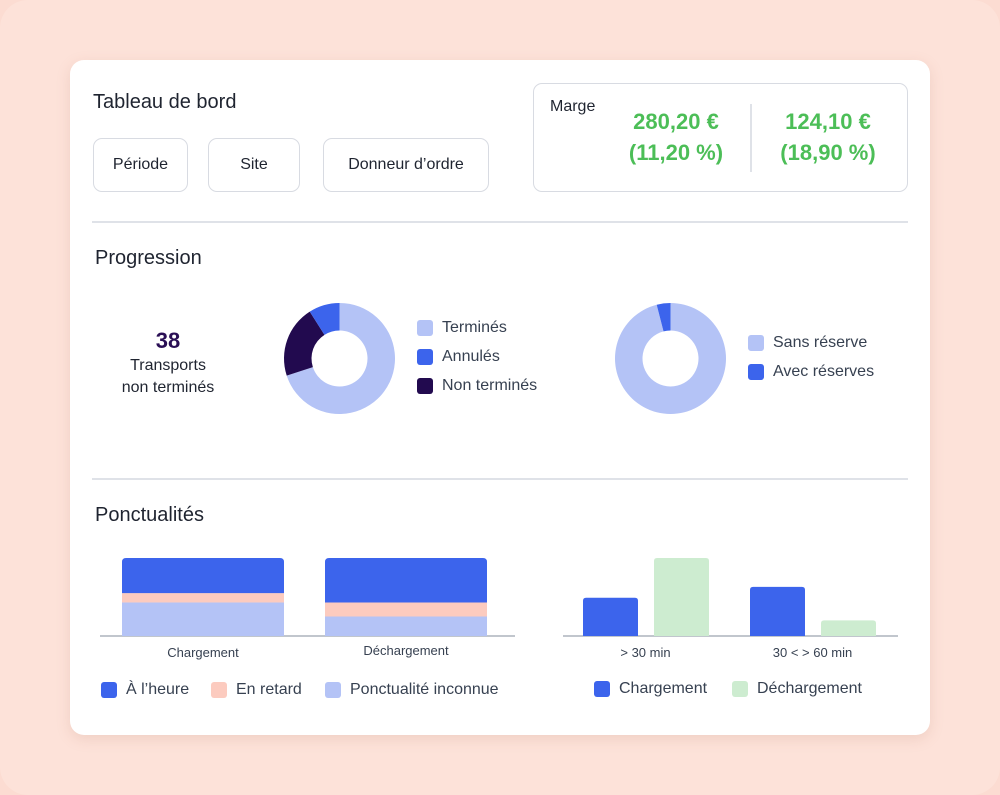 Image resolution: width=1000 pixels, height=795 pixels. Describe the element at coordinates (140, 165) in the screenshot. I see `filter-periode-button: Période` at that location.